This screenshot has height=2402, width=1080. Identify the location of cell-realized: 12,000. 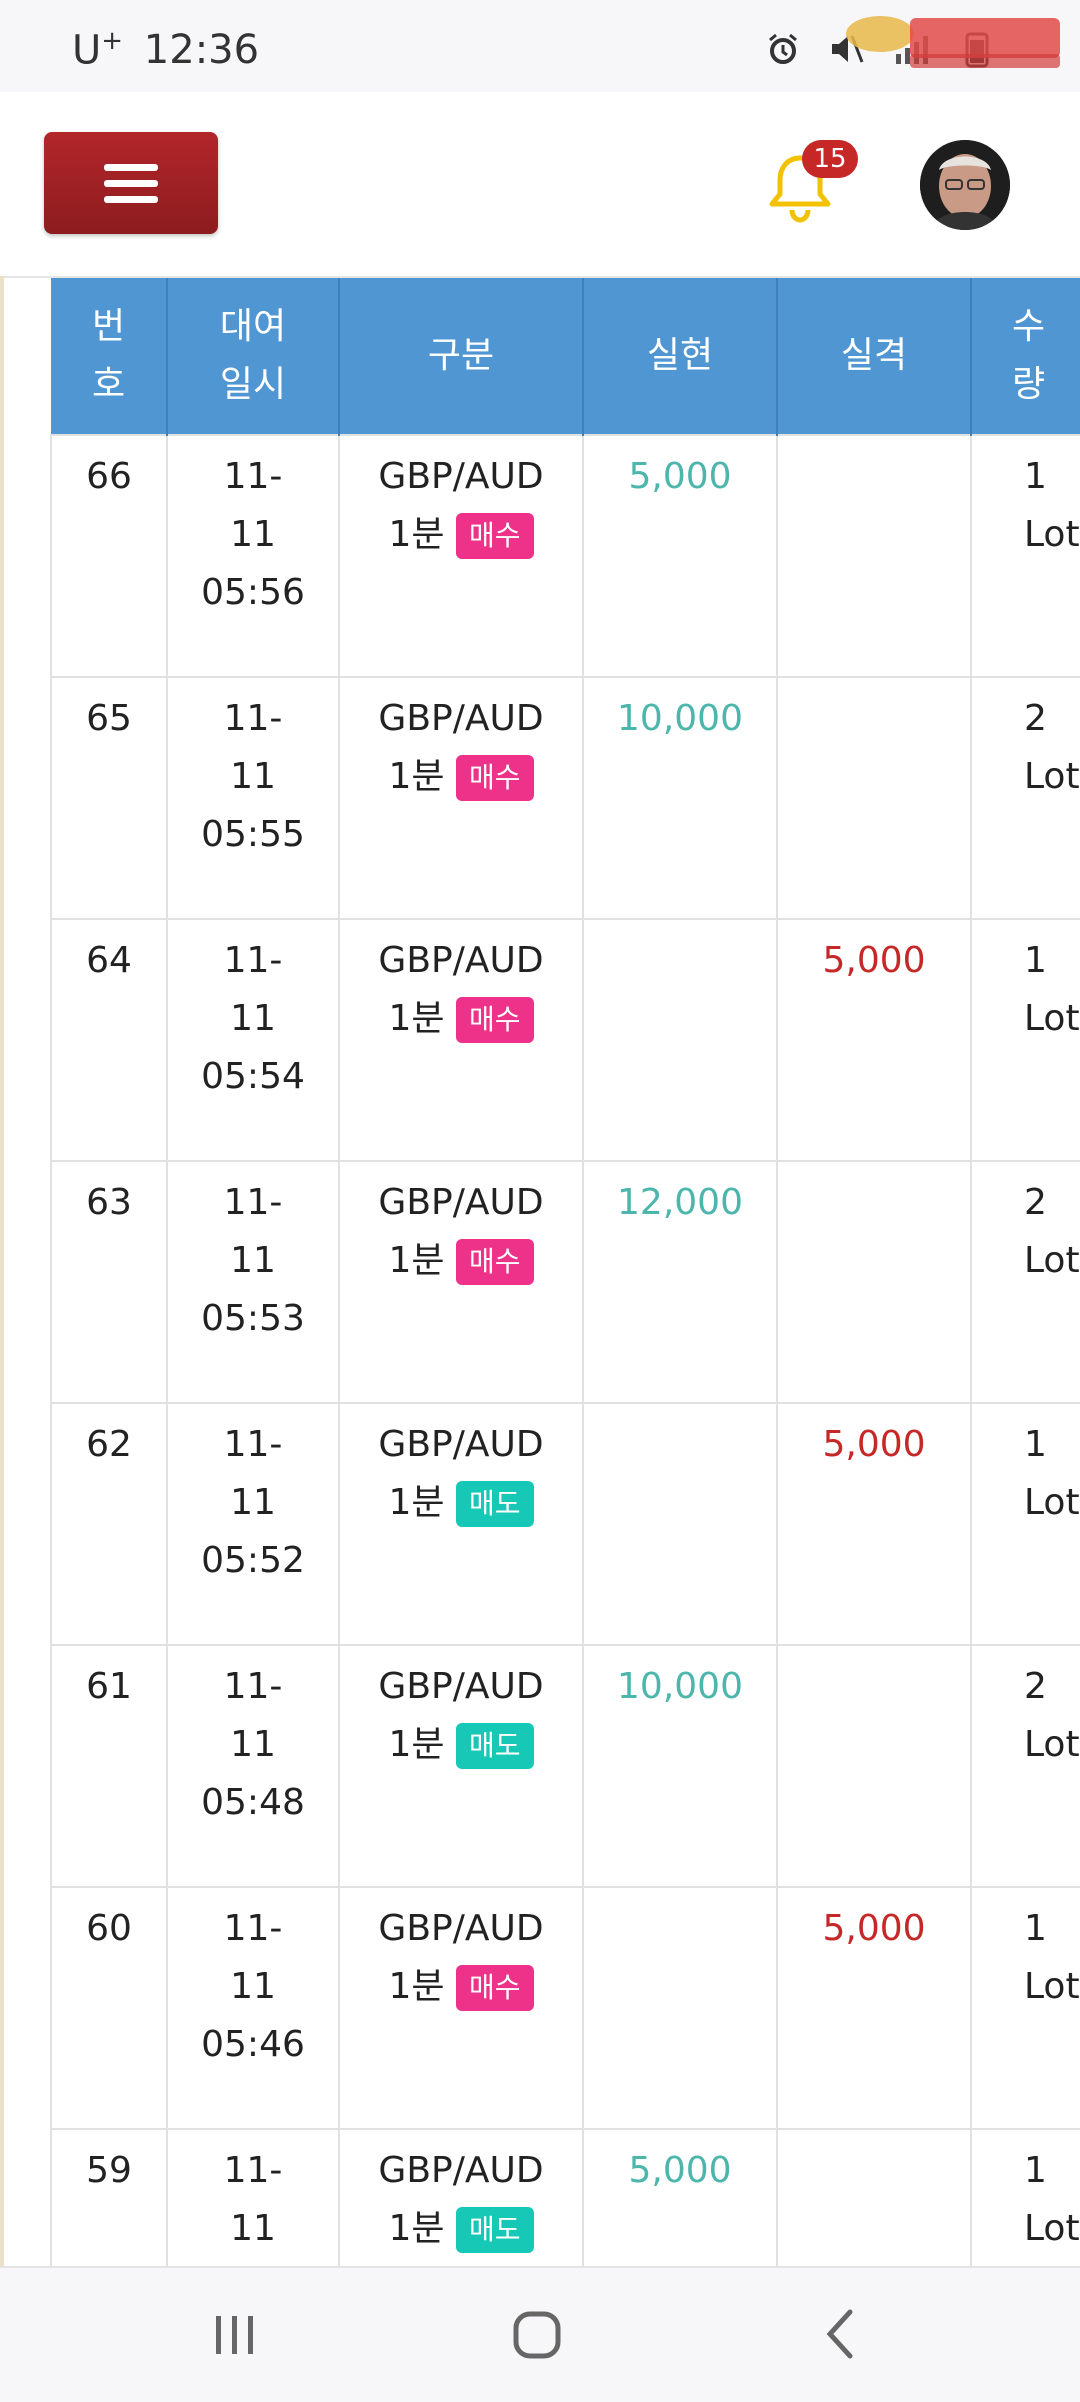
(680, 1282).